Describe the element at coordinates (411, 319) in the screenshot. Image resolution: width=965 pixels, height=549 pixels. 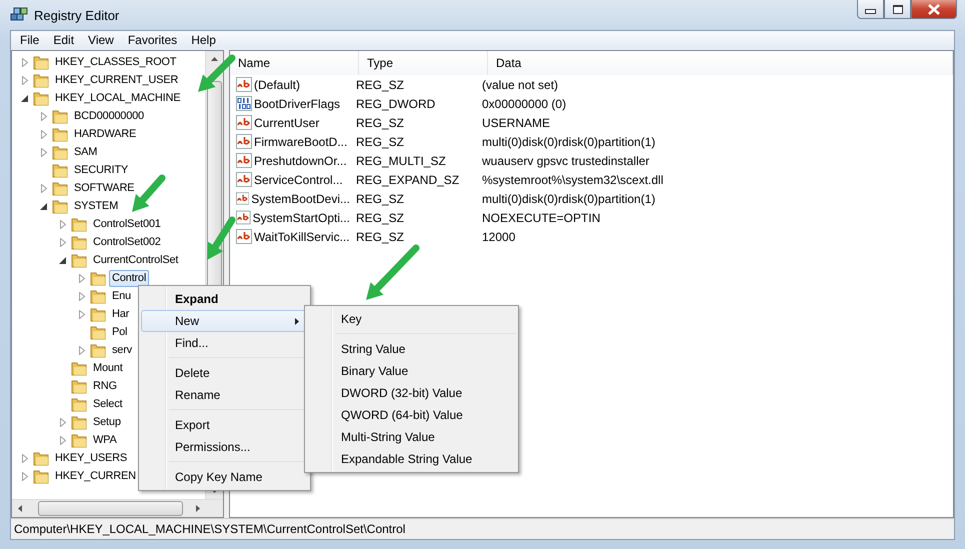
I see `submenu-item: Key` at that location.